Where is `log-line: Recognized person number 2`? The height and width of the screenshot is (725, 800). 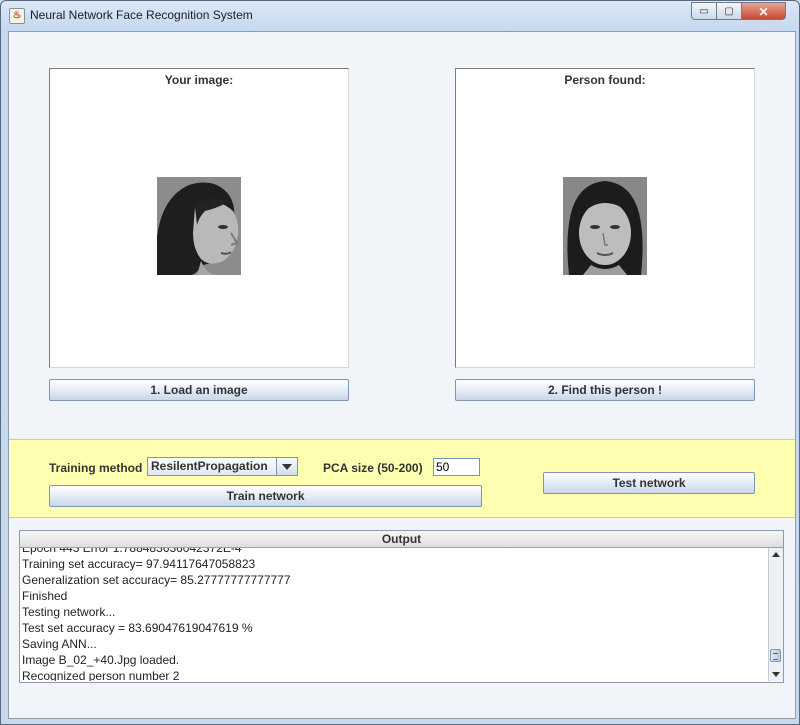
log-line: Recognized person number 2 is located at coordinates (101, 675).